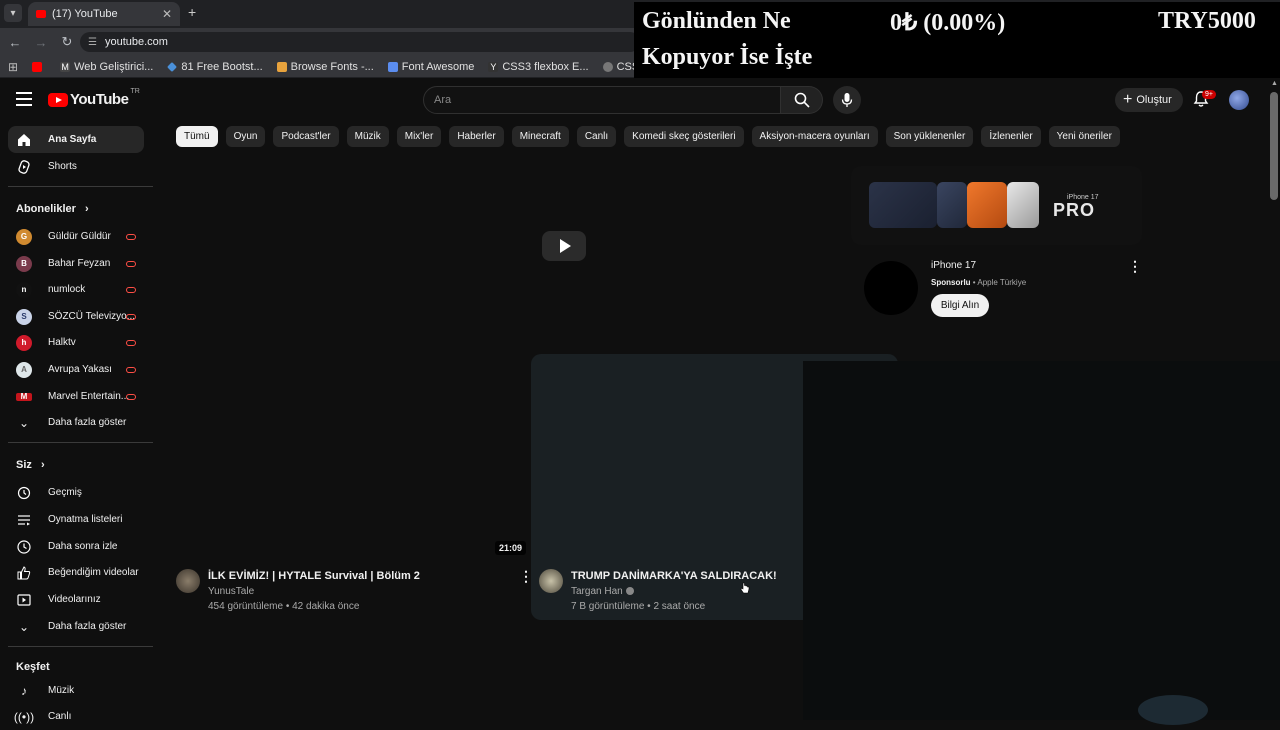 The width and height of the screenshot is (1280, 730). What do you see at coordinates (76, 166) in the screenshot?
I see `sidebar-item-shorts: Shorts` at bounding box center [76, 166].